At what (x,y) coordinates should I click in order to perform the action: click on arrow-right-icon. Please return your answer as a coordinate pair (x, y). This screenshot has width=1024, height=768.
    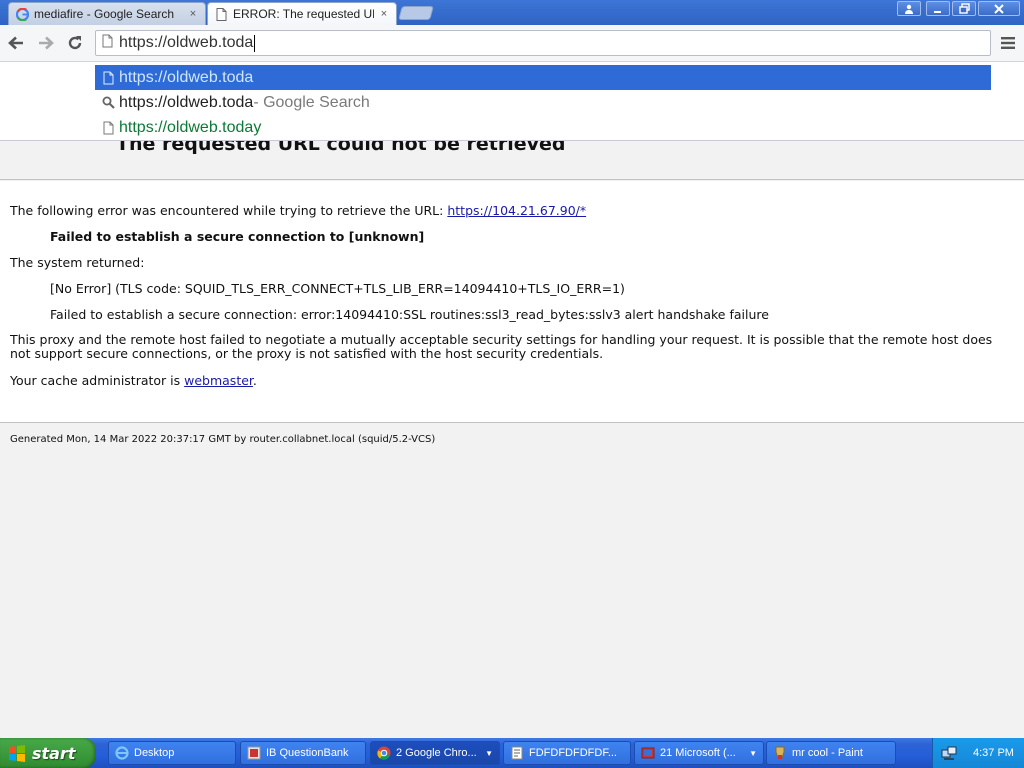
    Looking at the image, I should click on (46, 43).